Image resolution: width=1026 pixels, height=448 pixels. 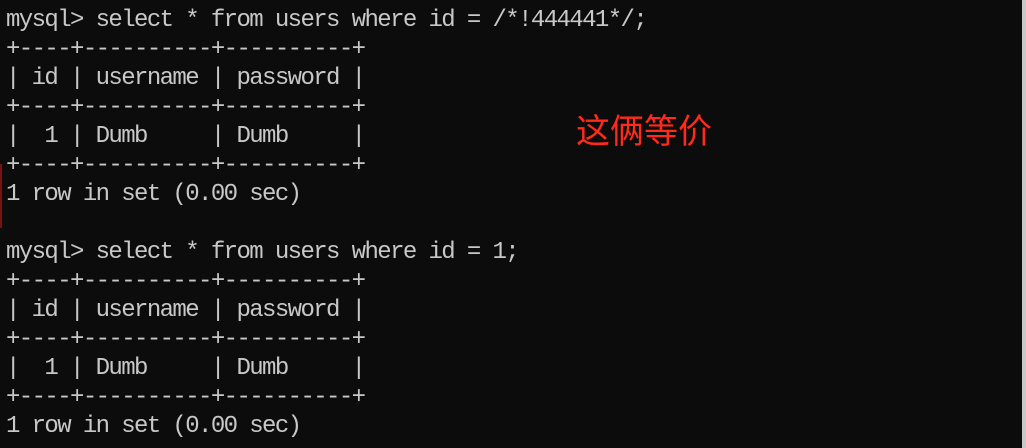 What do you see at coordinates (186, 136) in the screenshot?
I see `result-1-data-row: | 1 | Dumb | Dumb |` at bounding box center [186, 136].